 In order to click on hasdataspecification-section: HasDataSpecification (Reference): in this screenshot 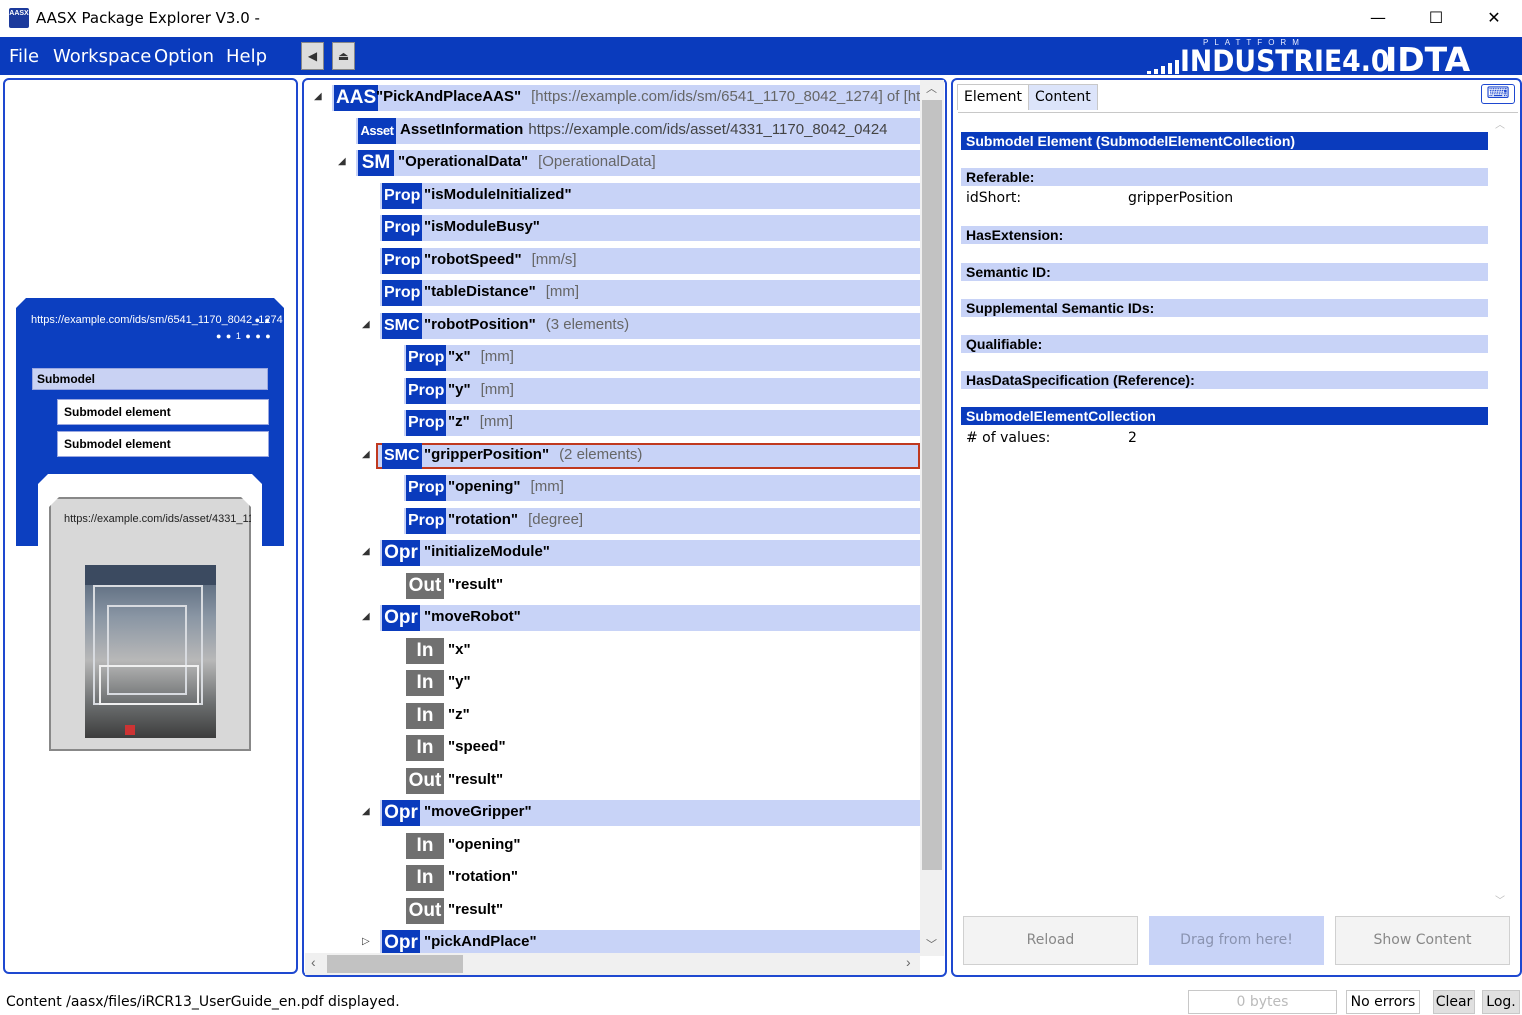, I will do `click(1224, 380)`.